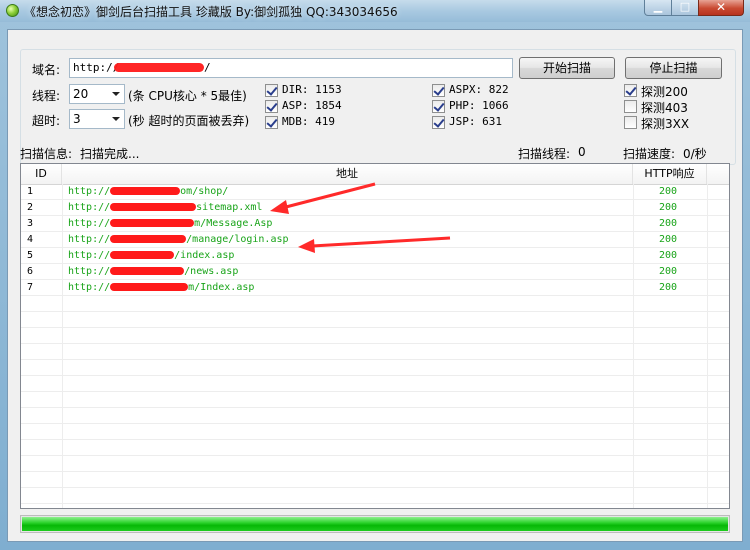 The image size is (750, 550). I want to click on scan-progress-bar, so click(375, 524).